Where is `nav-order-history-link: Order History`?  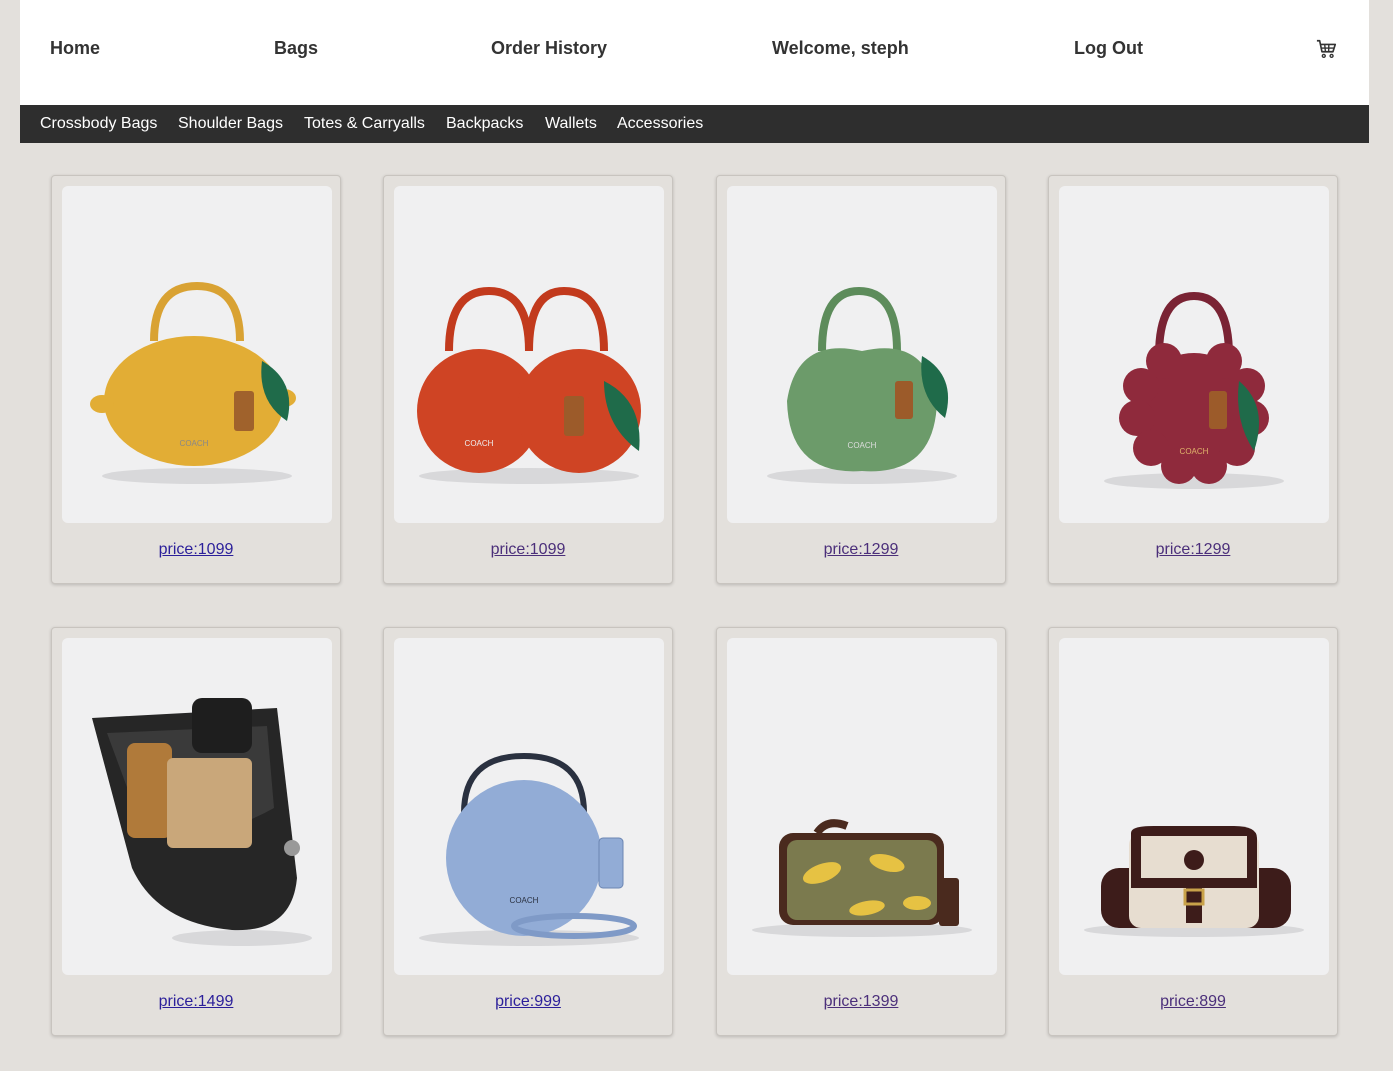 nav-order-history-link: Order History is located at coordinates (549, 48).